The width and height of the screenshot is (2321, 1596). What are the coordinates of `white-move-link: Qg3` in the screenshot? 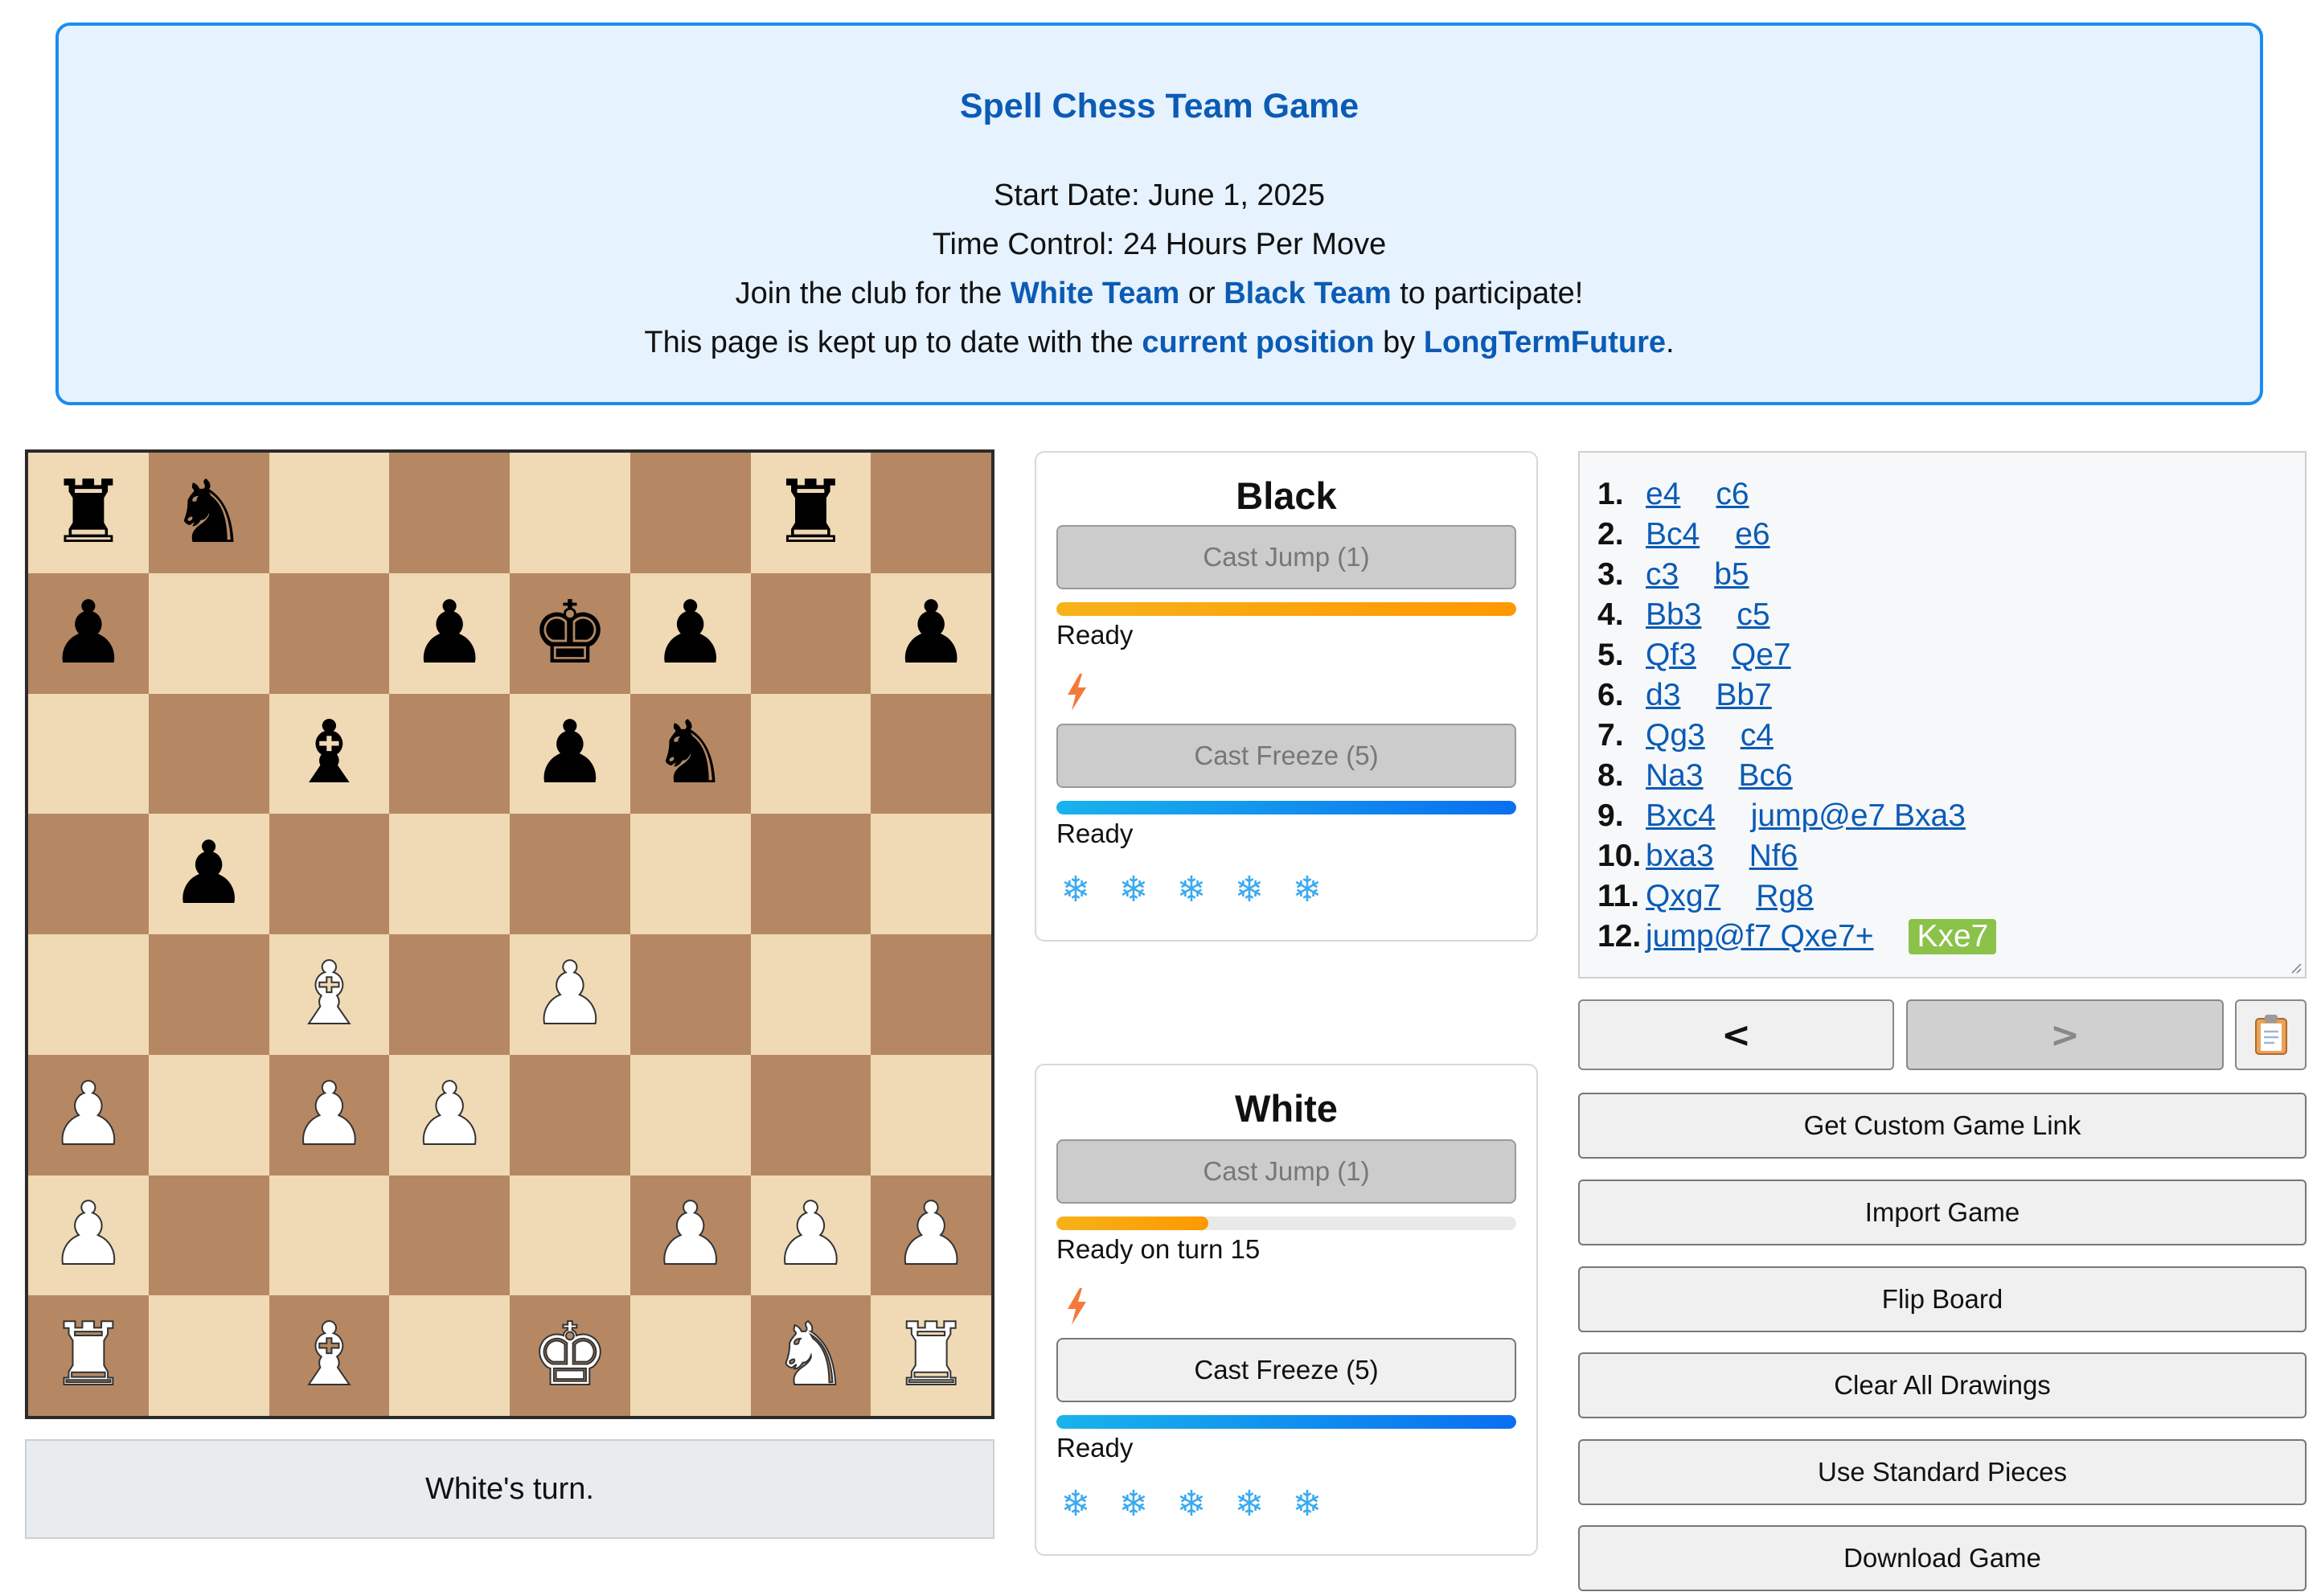 It's located at (1675, 735).